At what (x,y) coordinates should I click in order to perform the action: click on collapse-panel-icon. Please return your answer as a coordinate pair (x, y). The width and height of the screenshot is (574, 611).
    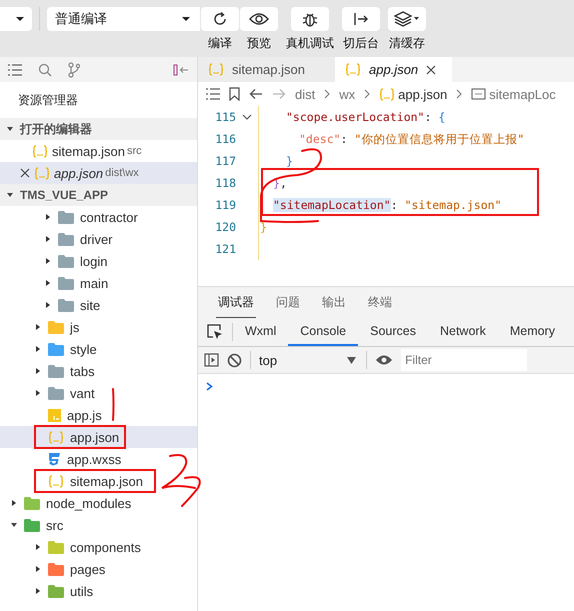
    Looking at the image, I should click on (181, 70).